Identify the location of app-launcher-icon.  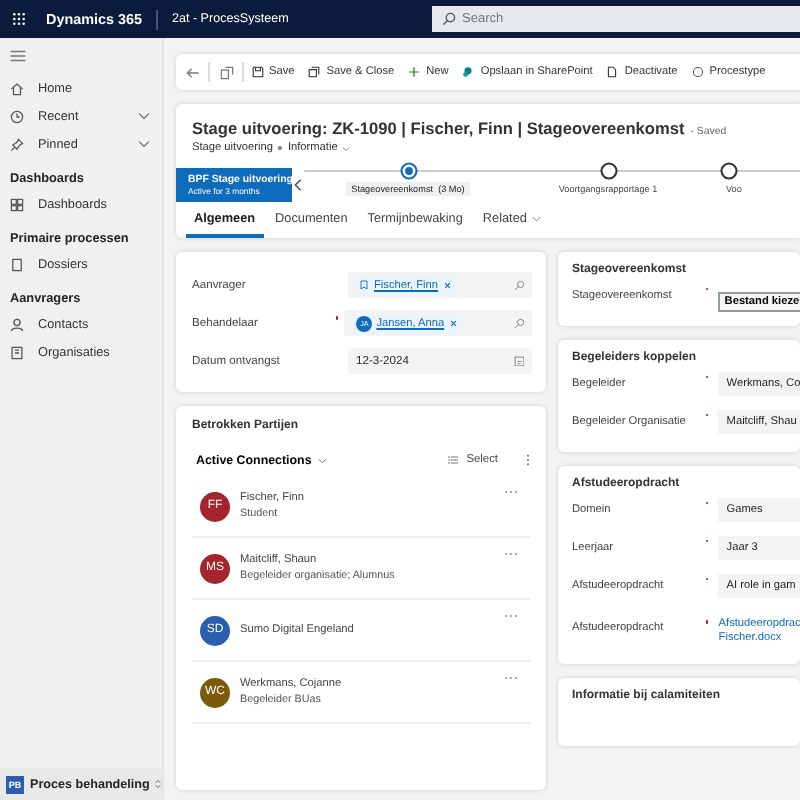
(19, 19).